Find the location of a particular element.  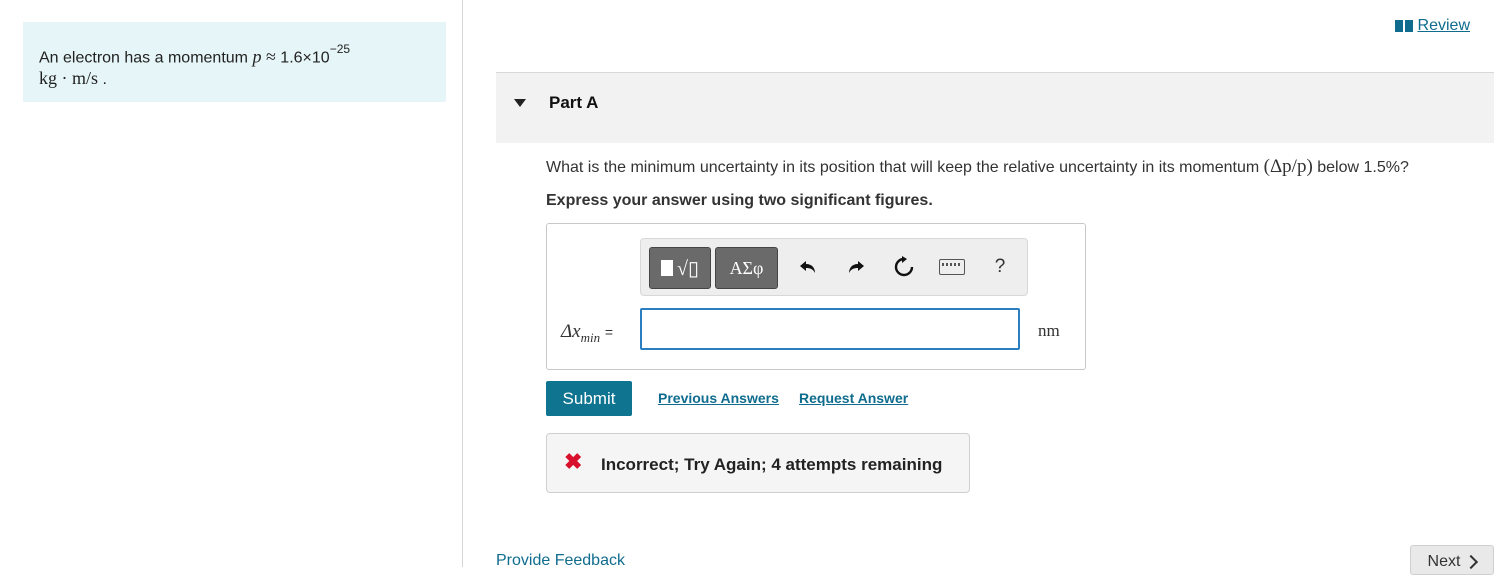

answer-variable-label: Δxmin = is located at coordinates (587, 333).